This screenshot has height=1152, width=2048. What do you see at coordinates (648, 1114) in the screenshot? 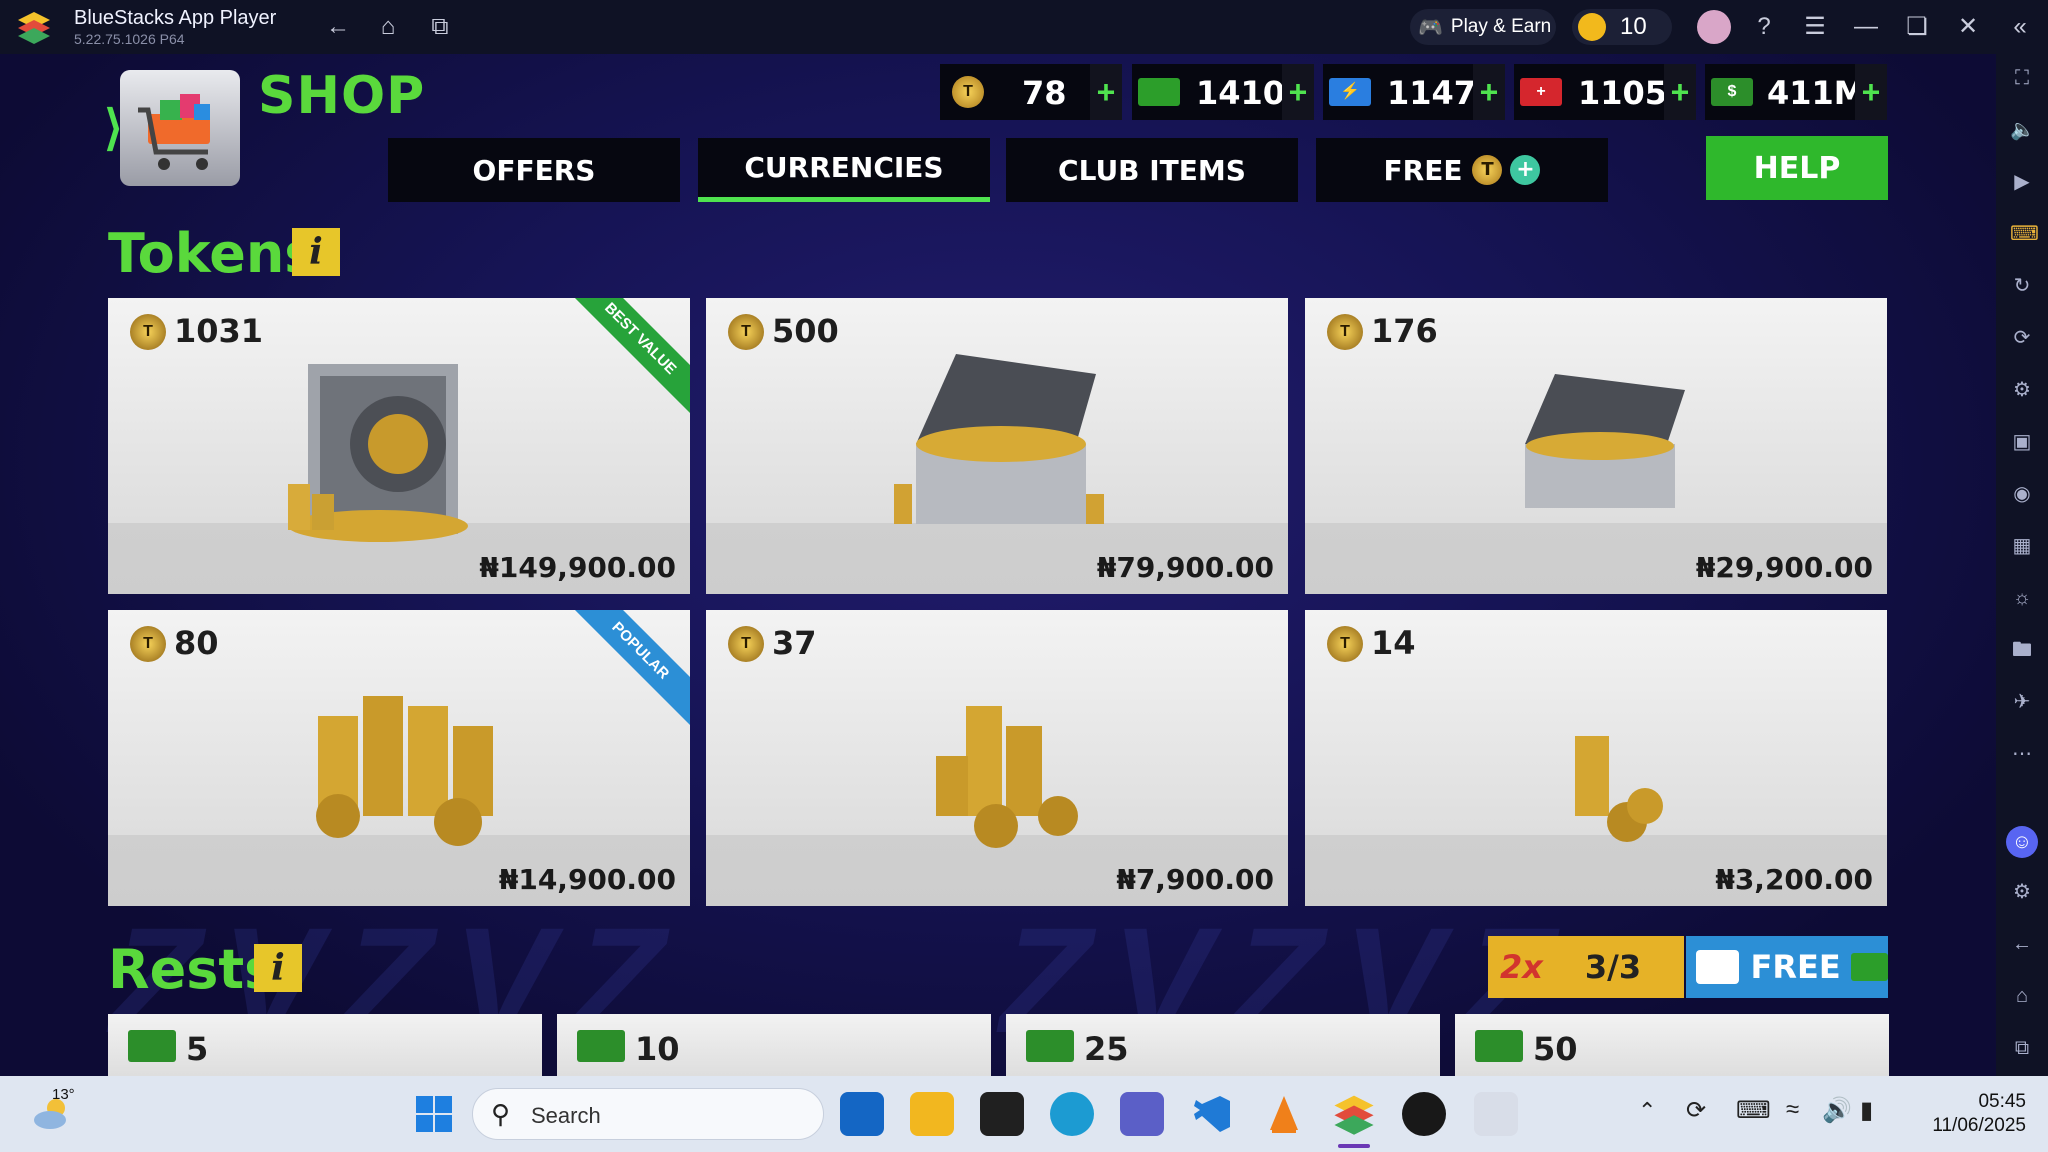
I see `taskbar-search-box: ⚲ Search` at bounding box center [648, 1114].